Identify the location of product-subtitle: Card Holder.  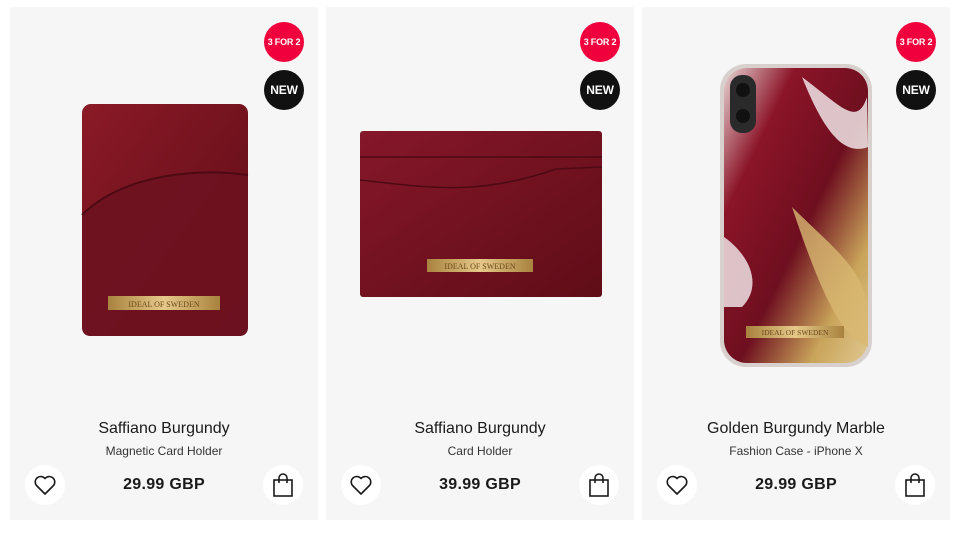
(480, 451).